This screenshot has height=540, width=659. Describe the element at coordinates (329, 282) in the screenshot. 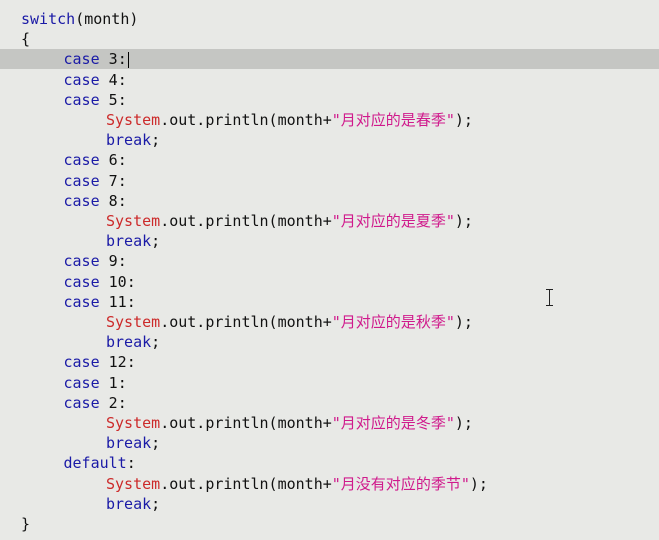

I see `code-line: case 10:` at that location.